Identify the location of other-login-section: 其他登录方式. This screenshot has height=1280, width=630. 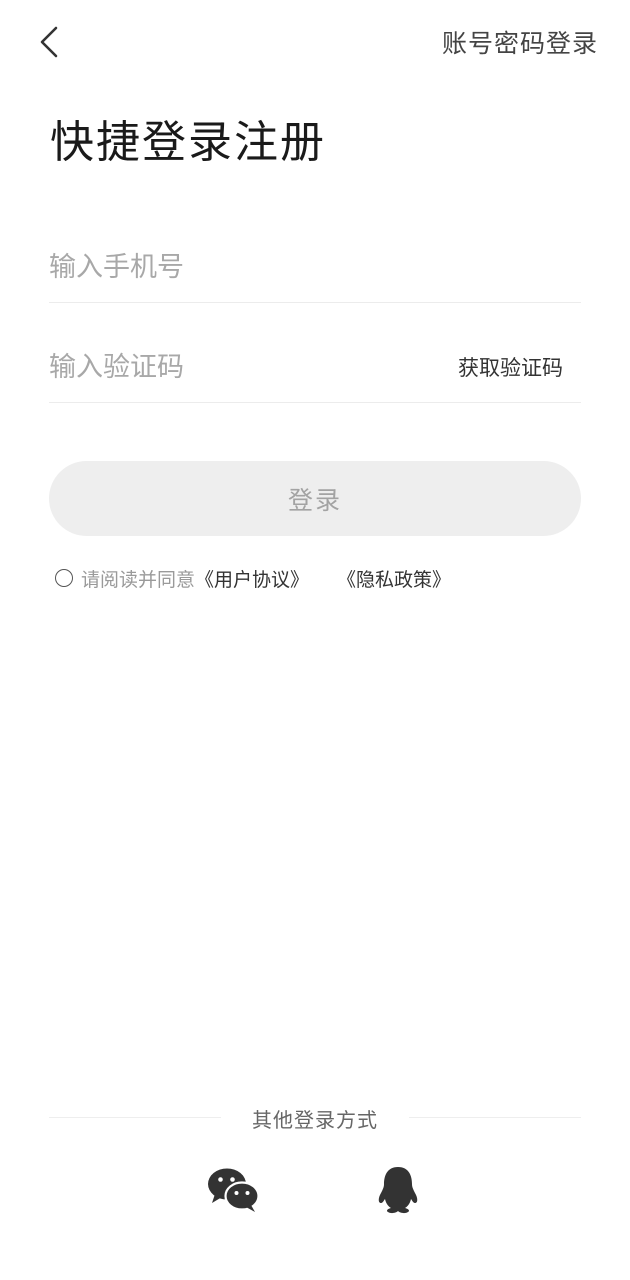
(315, 1118).